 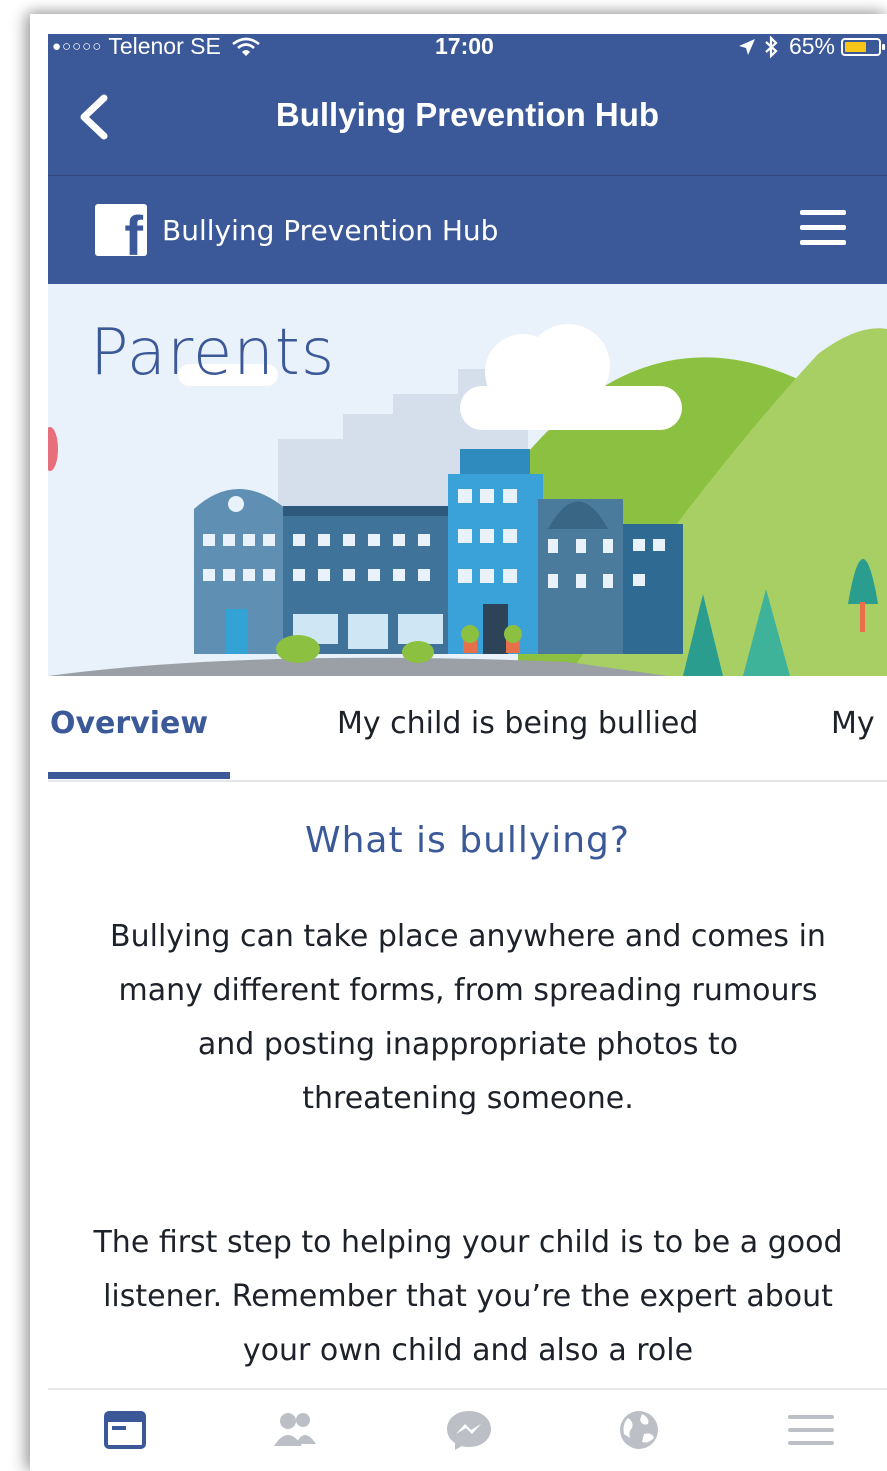 I want to click on signal-strength: ●○○○○, so click(x=77, y=46).